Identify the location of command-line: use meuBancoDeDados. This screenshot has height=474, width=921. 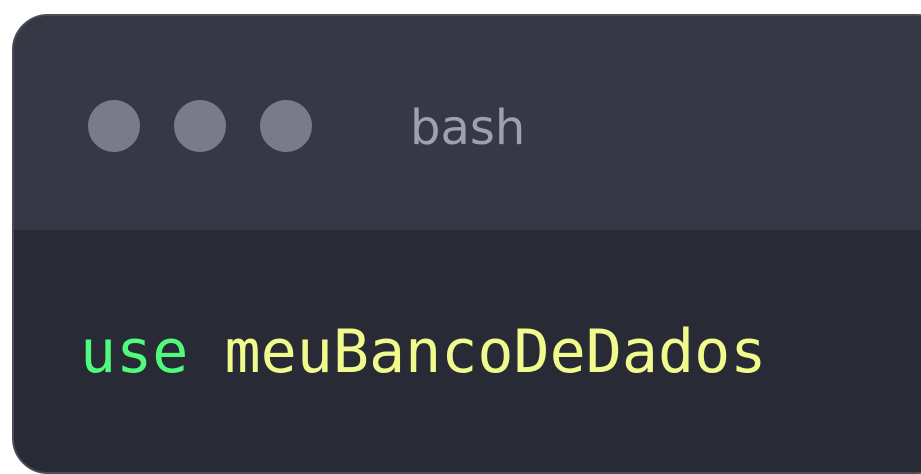
(423, 352).